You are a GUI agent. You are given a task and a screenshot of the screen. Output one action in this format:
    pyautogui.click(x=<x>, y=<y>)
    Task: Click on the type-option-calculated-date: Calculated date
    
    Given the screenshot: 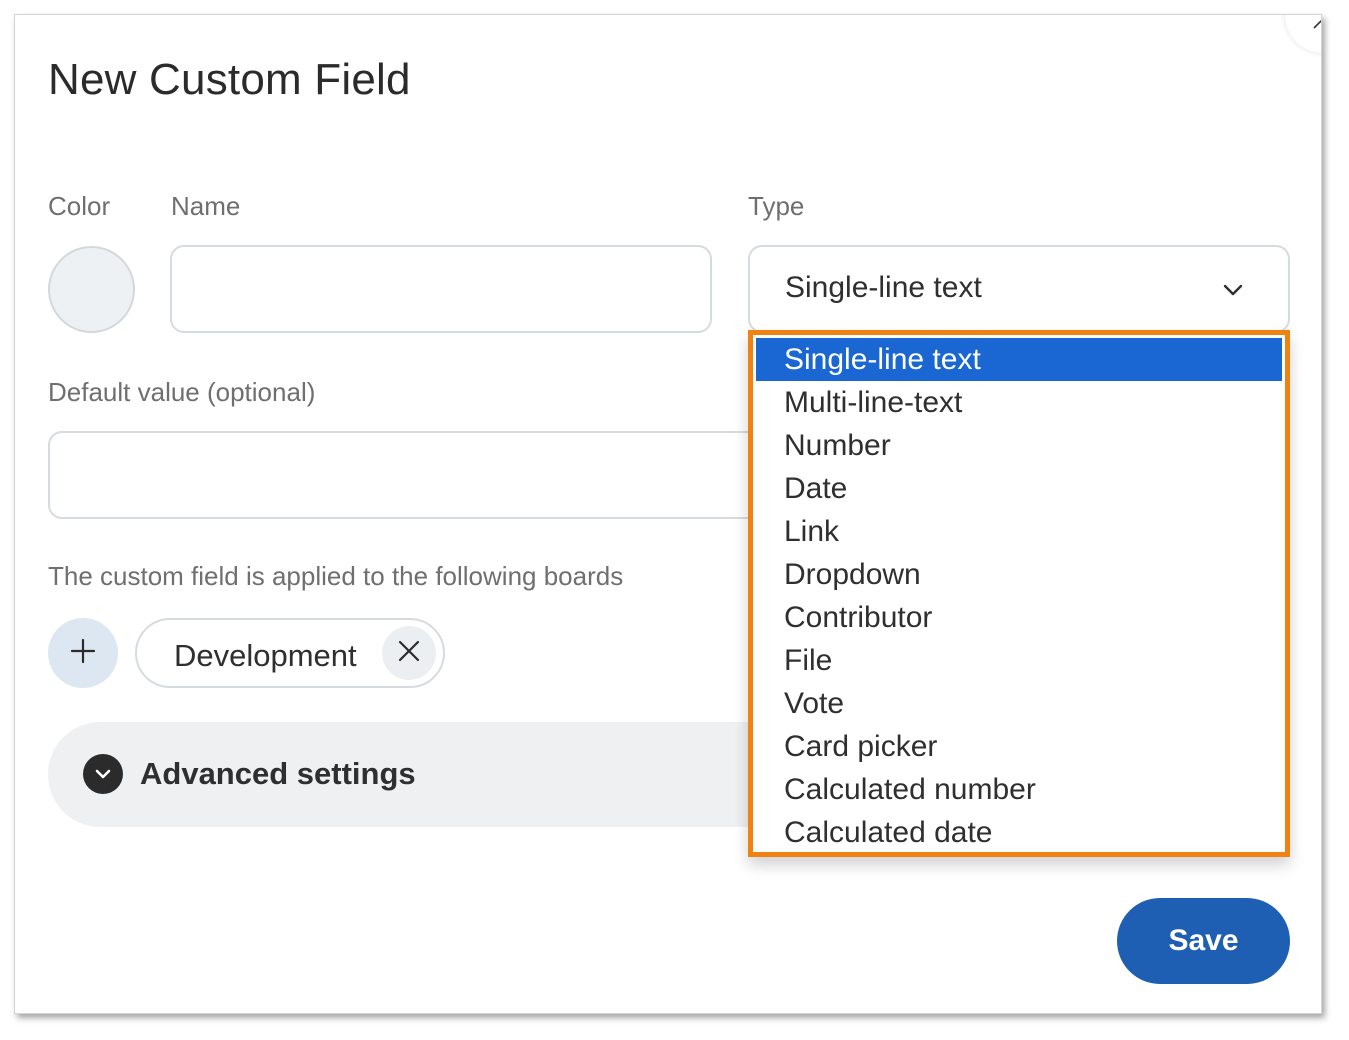 What is the action you would take?
    pyautogui.click(x=1019, y=832)
    